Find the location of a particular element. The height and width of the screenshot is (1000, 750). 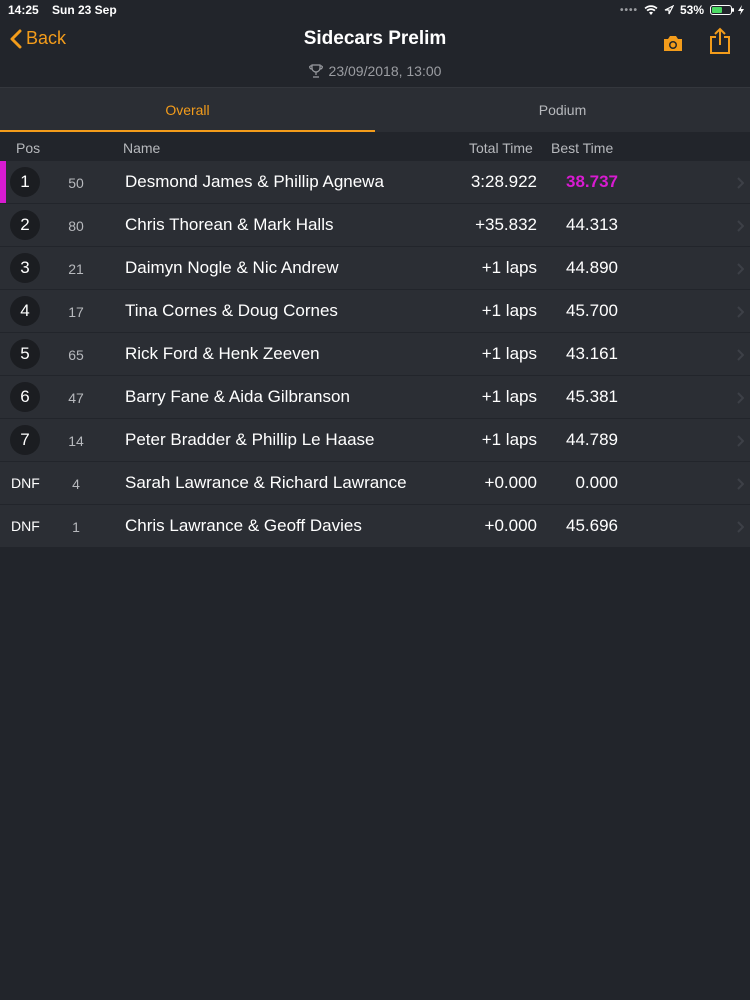

race-number: 80 is located at coordinates (76, 226).